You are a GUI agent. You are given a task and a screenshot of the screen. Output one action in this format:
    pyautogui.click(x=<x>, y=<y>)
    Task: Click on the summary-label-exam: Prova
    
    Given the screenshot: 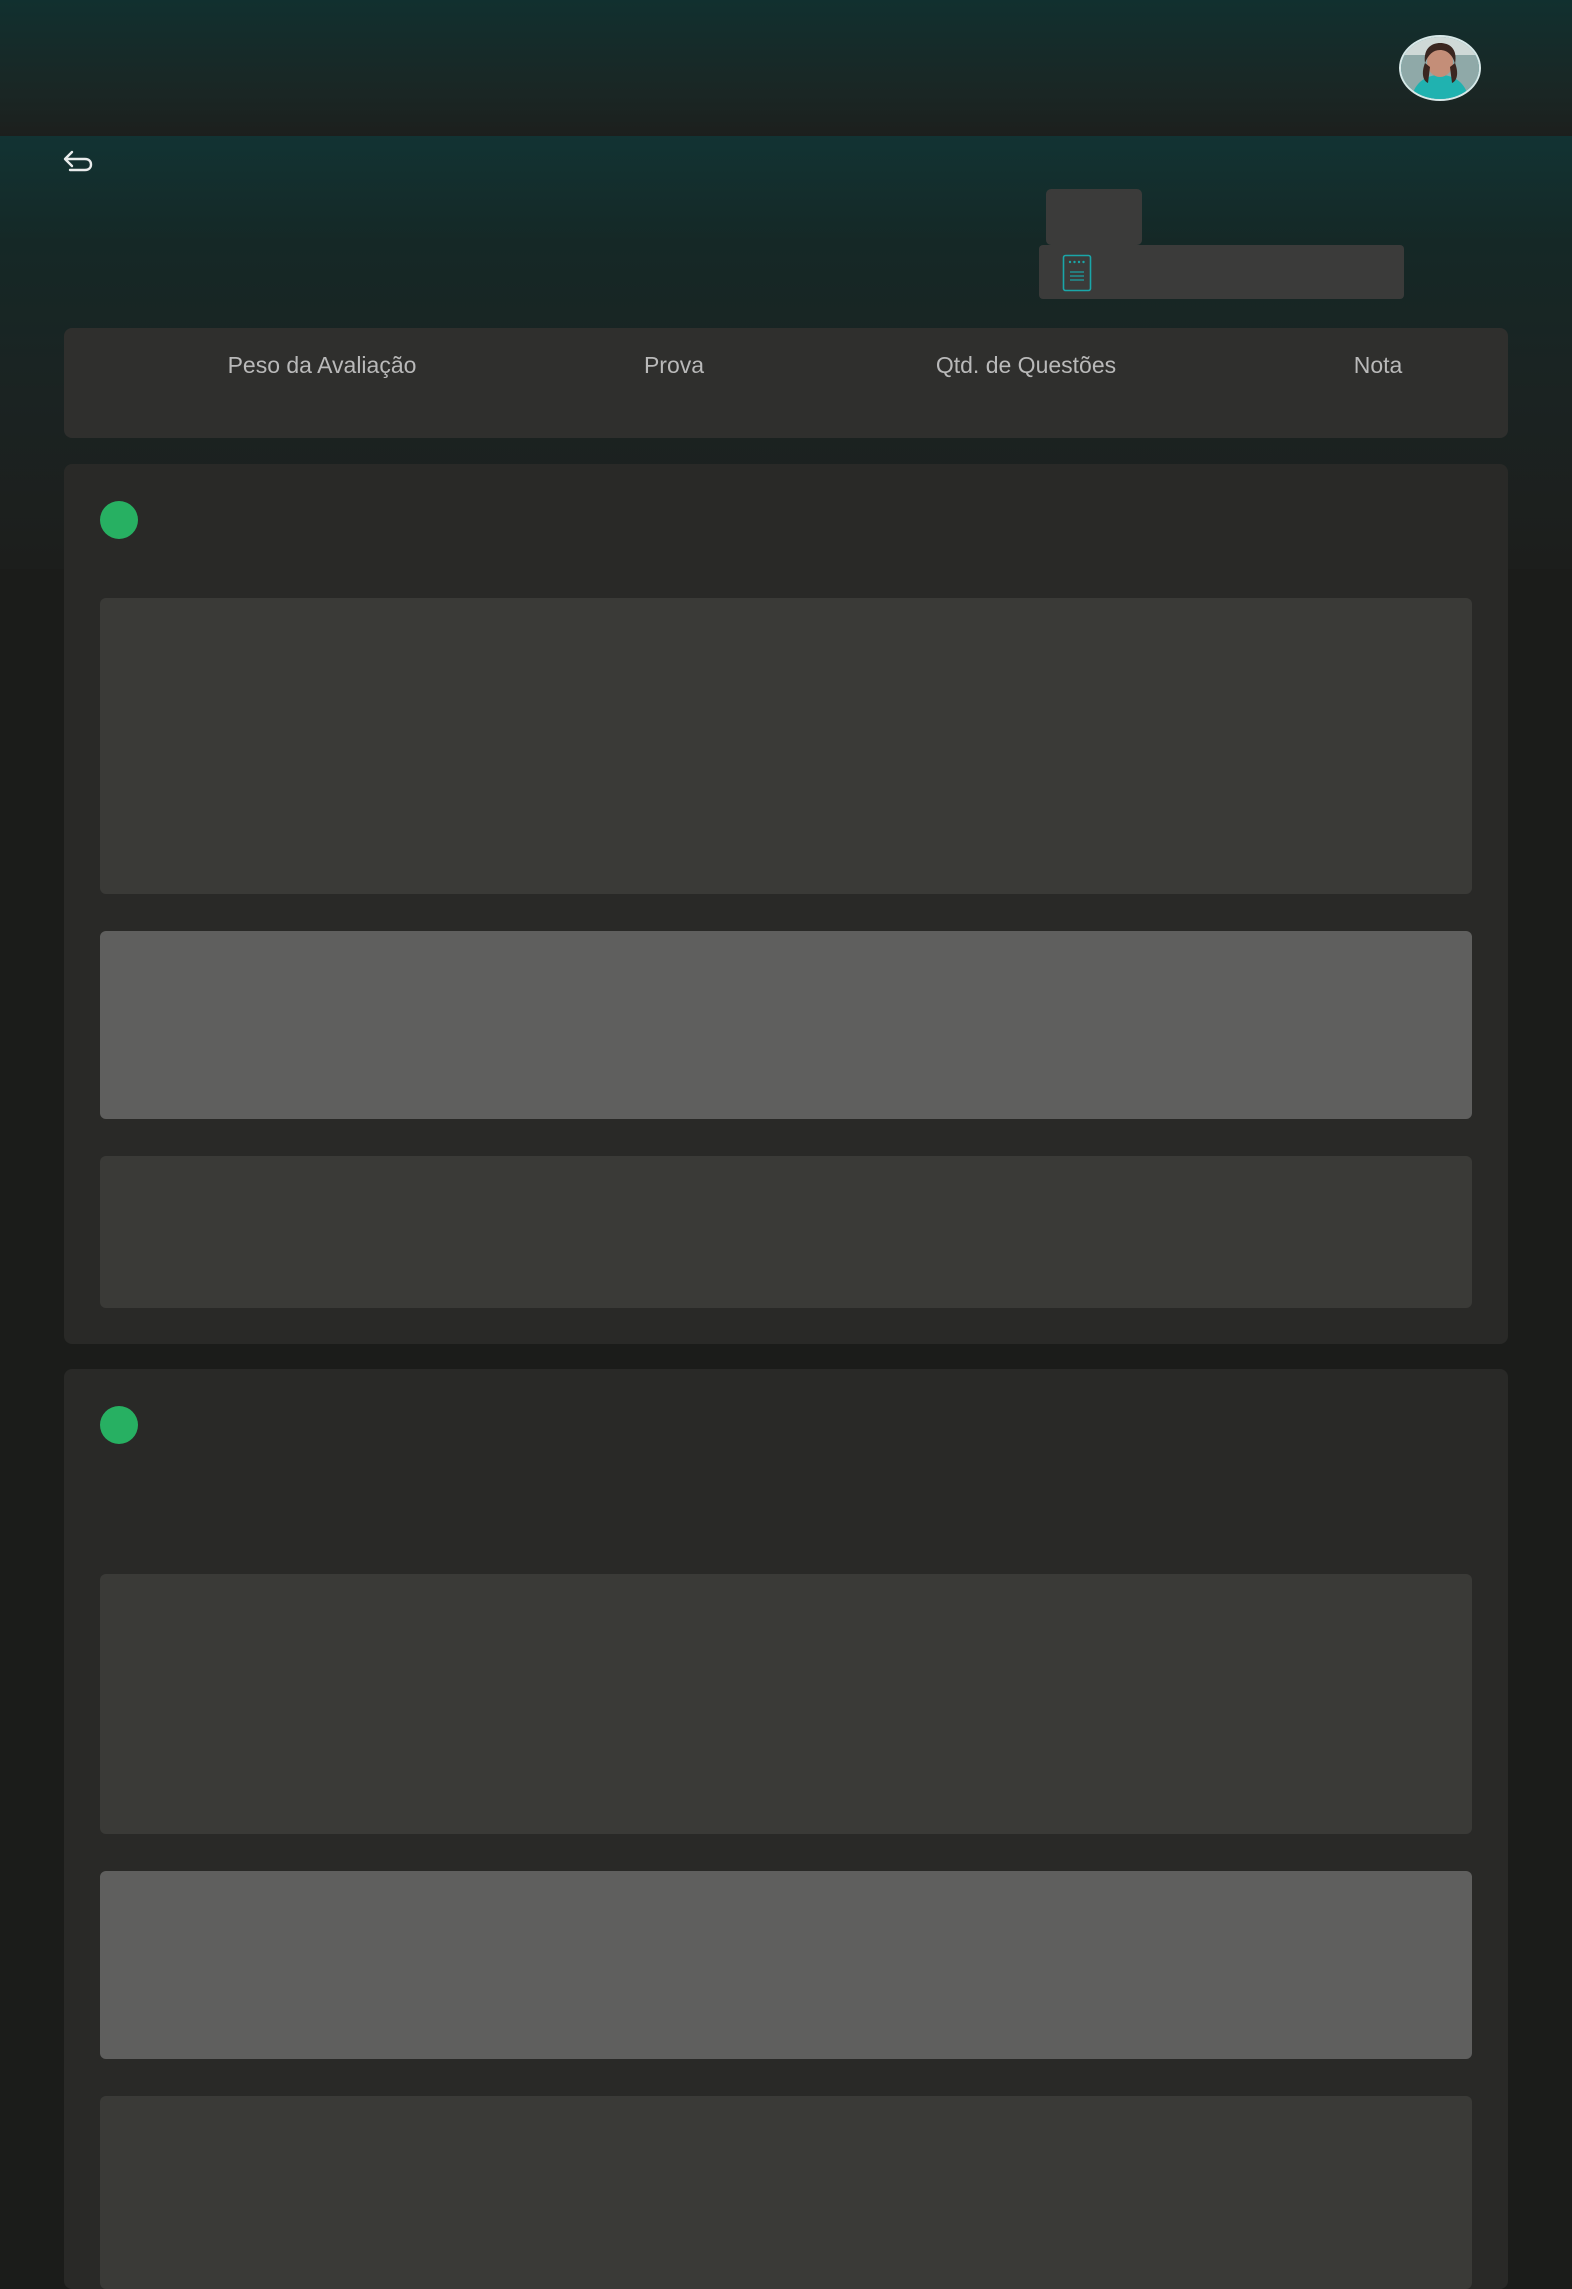 What is the action you would take?
    pyautogui.click(x=674, y=365)
    